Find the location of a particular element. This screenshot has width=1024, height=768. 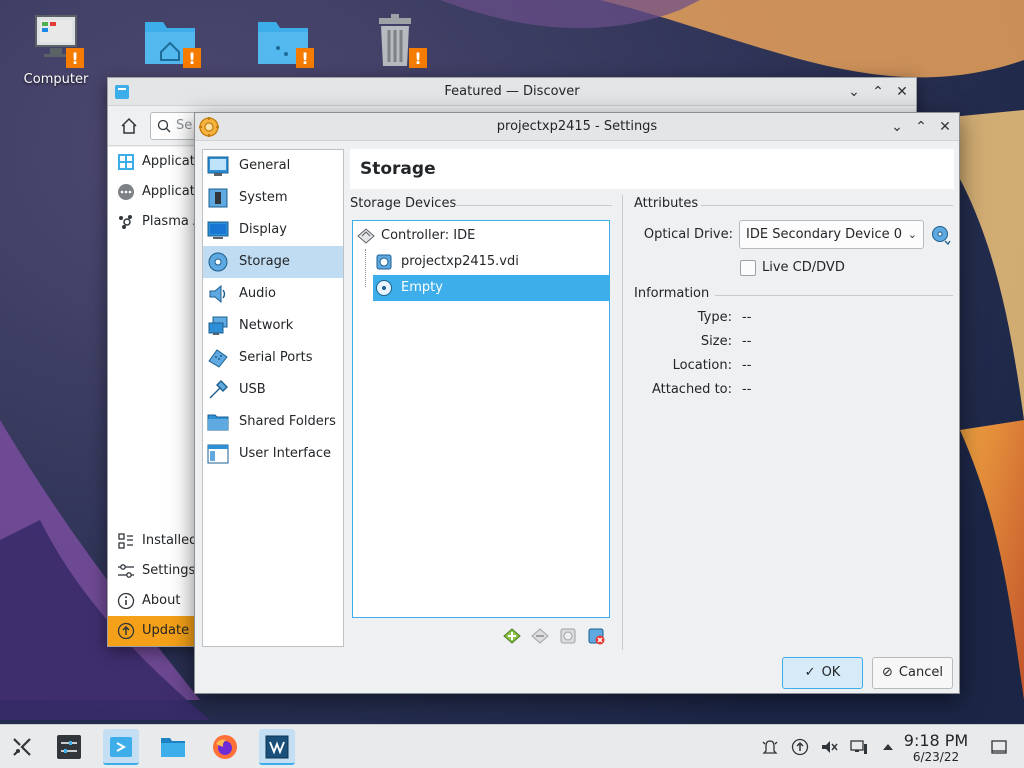

desktop-icon-label: Computer is located at coordinates (56, 79).